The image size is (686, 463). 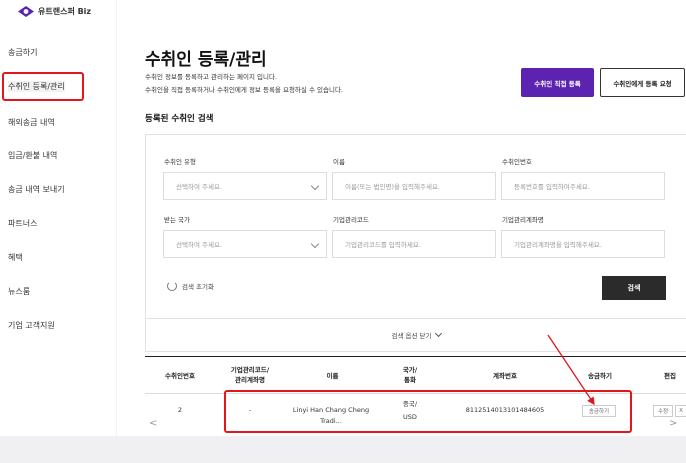 What do you see at coordinates (22, 52) in the screenshot?
I see `sidebar-item-send: 송금하기` at bounding box center [22, 52].